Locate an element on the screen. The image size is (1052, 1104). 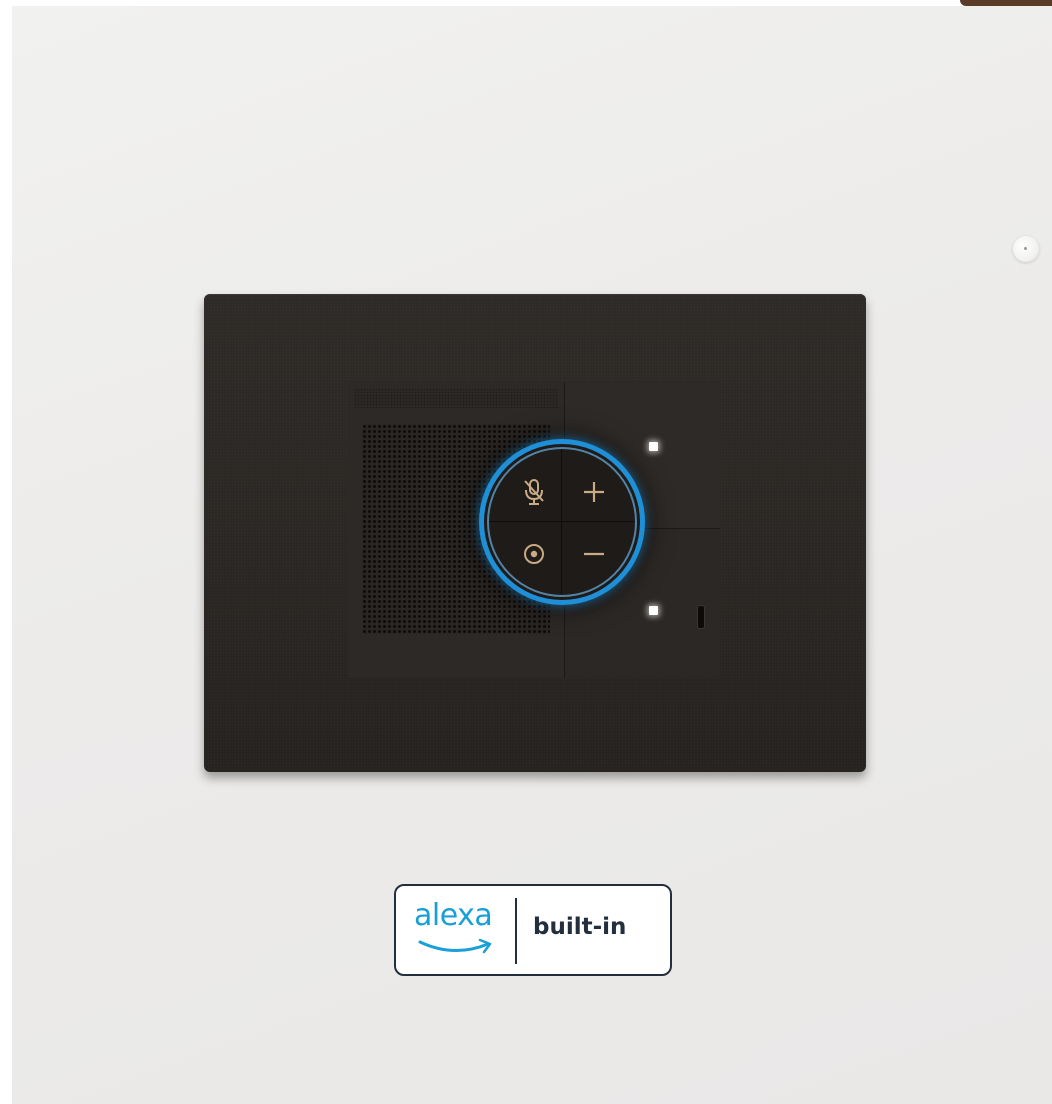
wall-screw is located at coordinates (1026, 249).